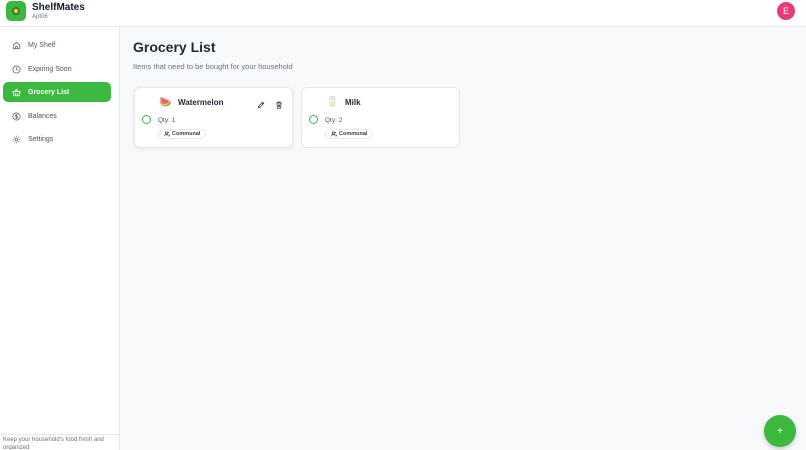  What do you see at coordinates (16, 92) in the screenshot?
I see `basket-icon` at bounding box center [16, 92].